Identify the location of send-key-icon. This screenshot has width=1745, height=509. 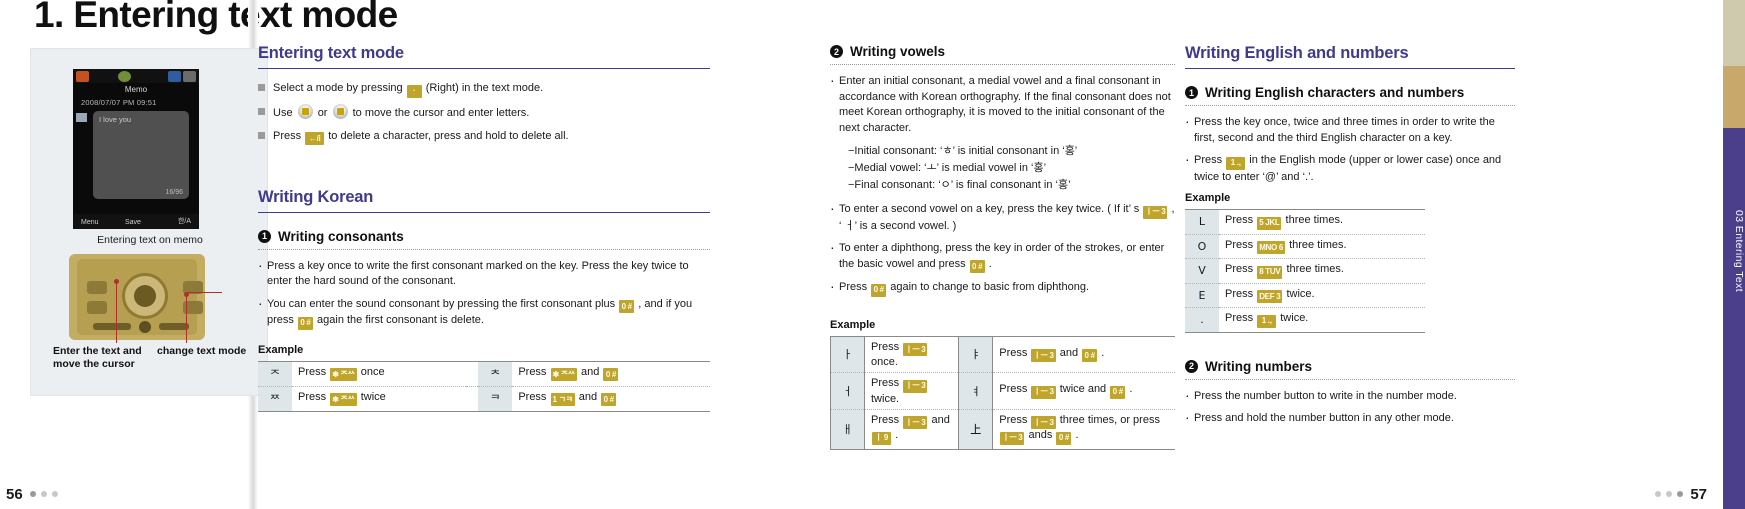
(112, 326).